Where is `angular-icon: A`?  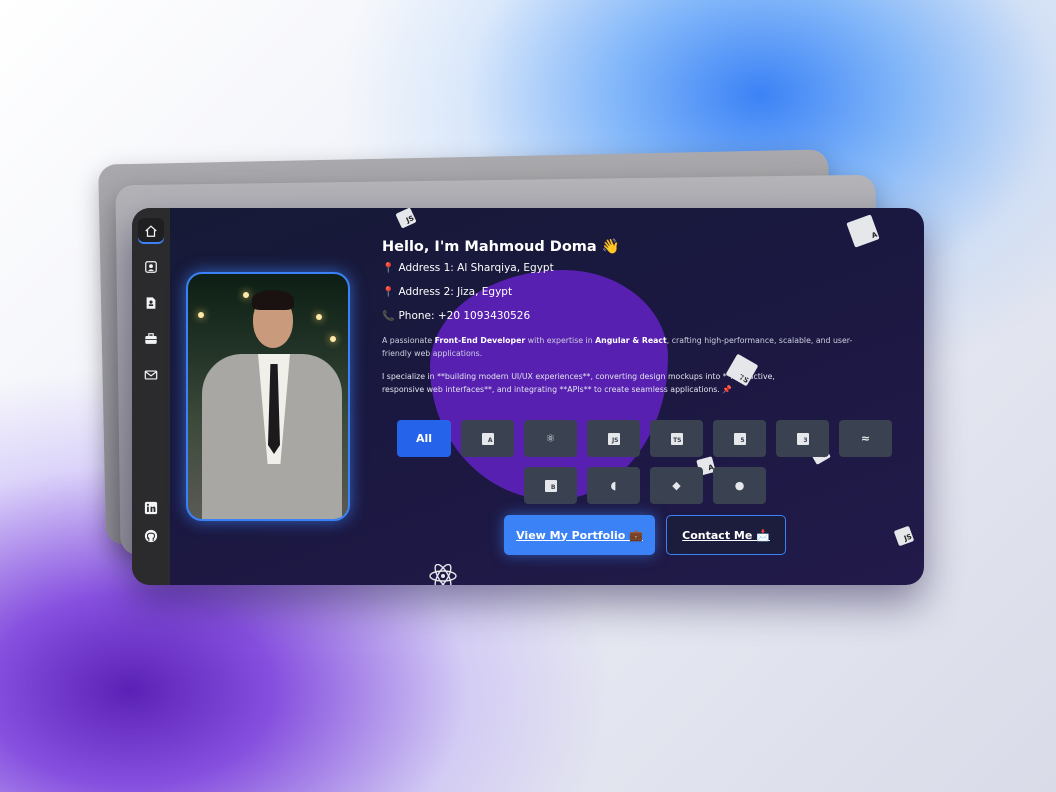
angular-icon: A is located at coordinates (487, 438).